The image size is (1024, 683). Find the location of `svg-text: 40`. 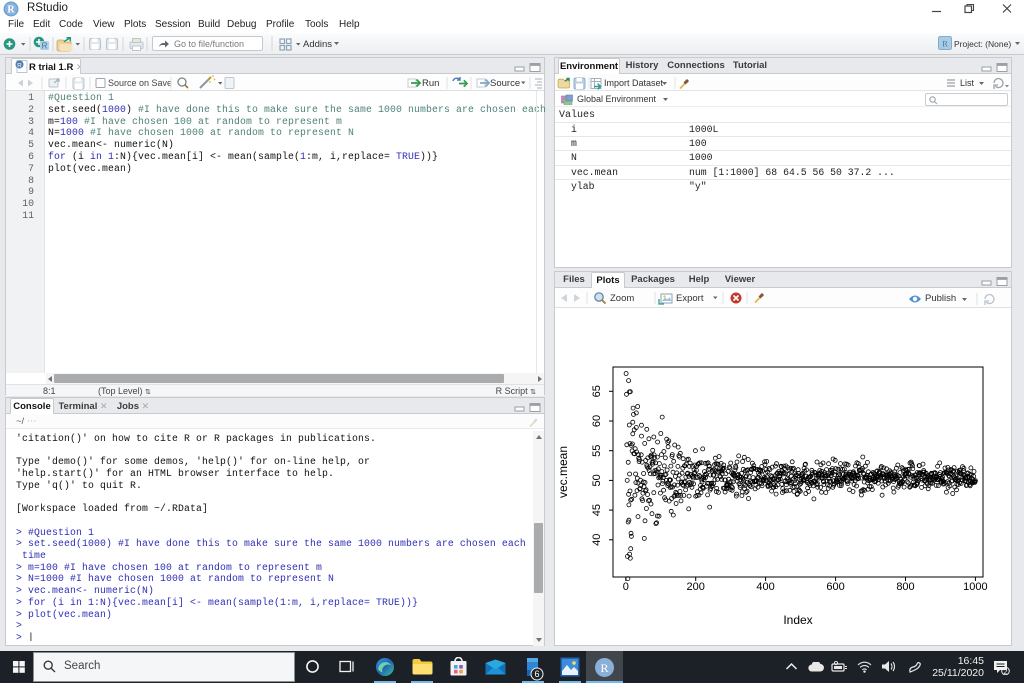

svg-text: 40 is located at coordinates (597, 540).